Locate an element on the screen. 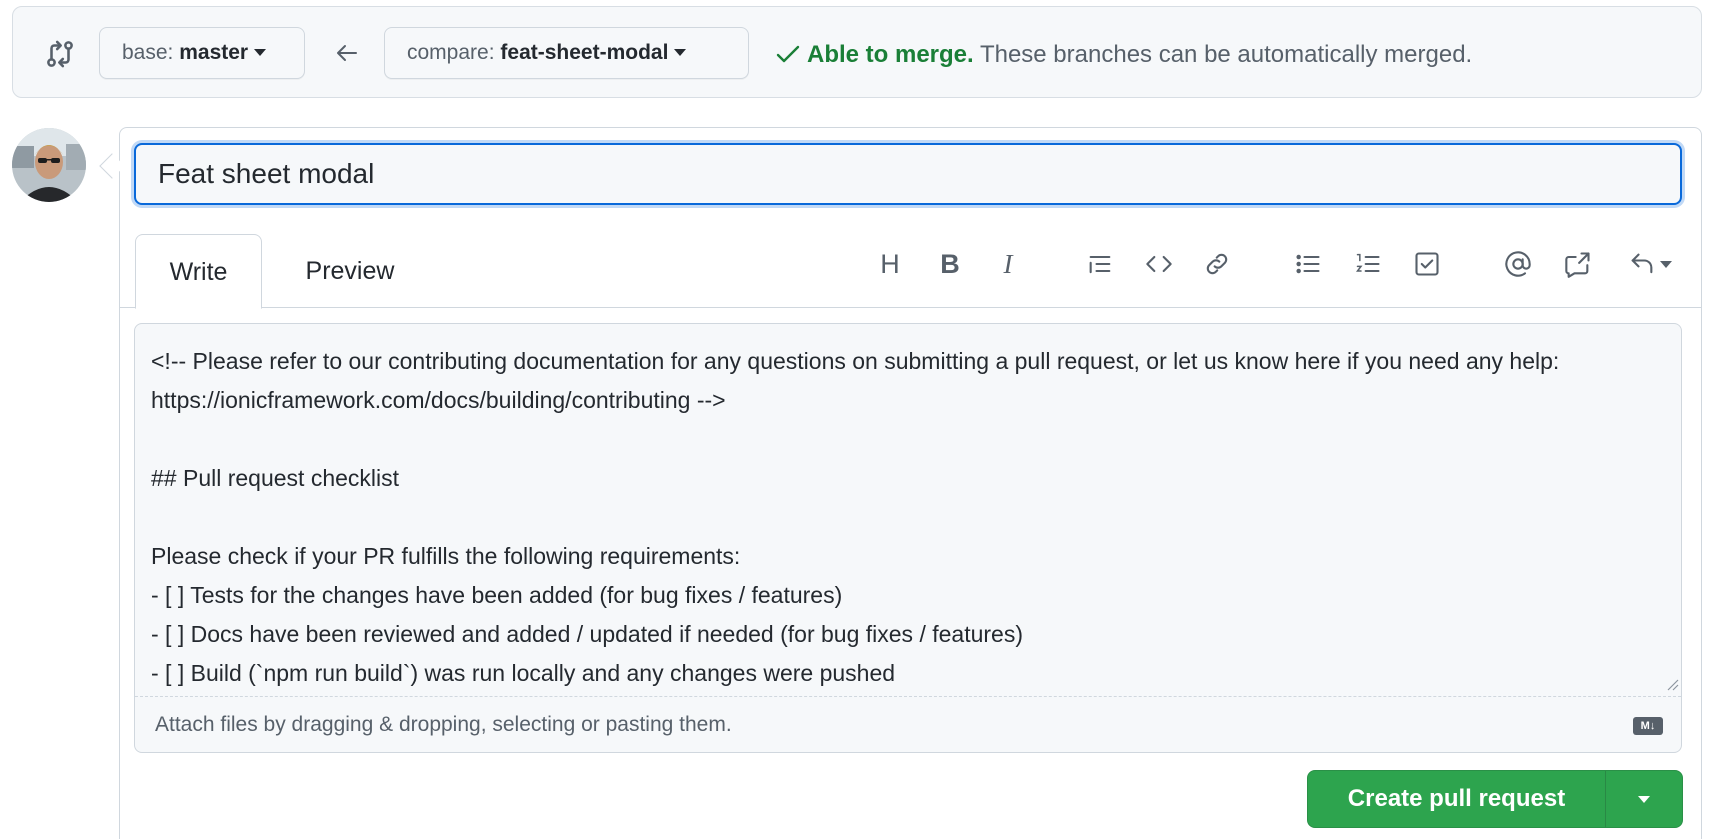 The height and width of the screenshot is (839, 1711). bold-icon: B is located at coordinates (950, 264).